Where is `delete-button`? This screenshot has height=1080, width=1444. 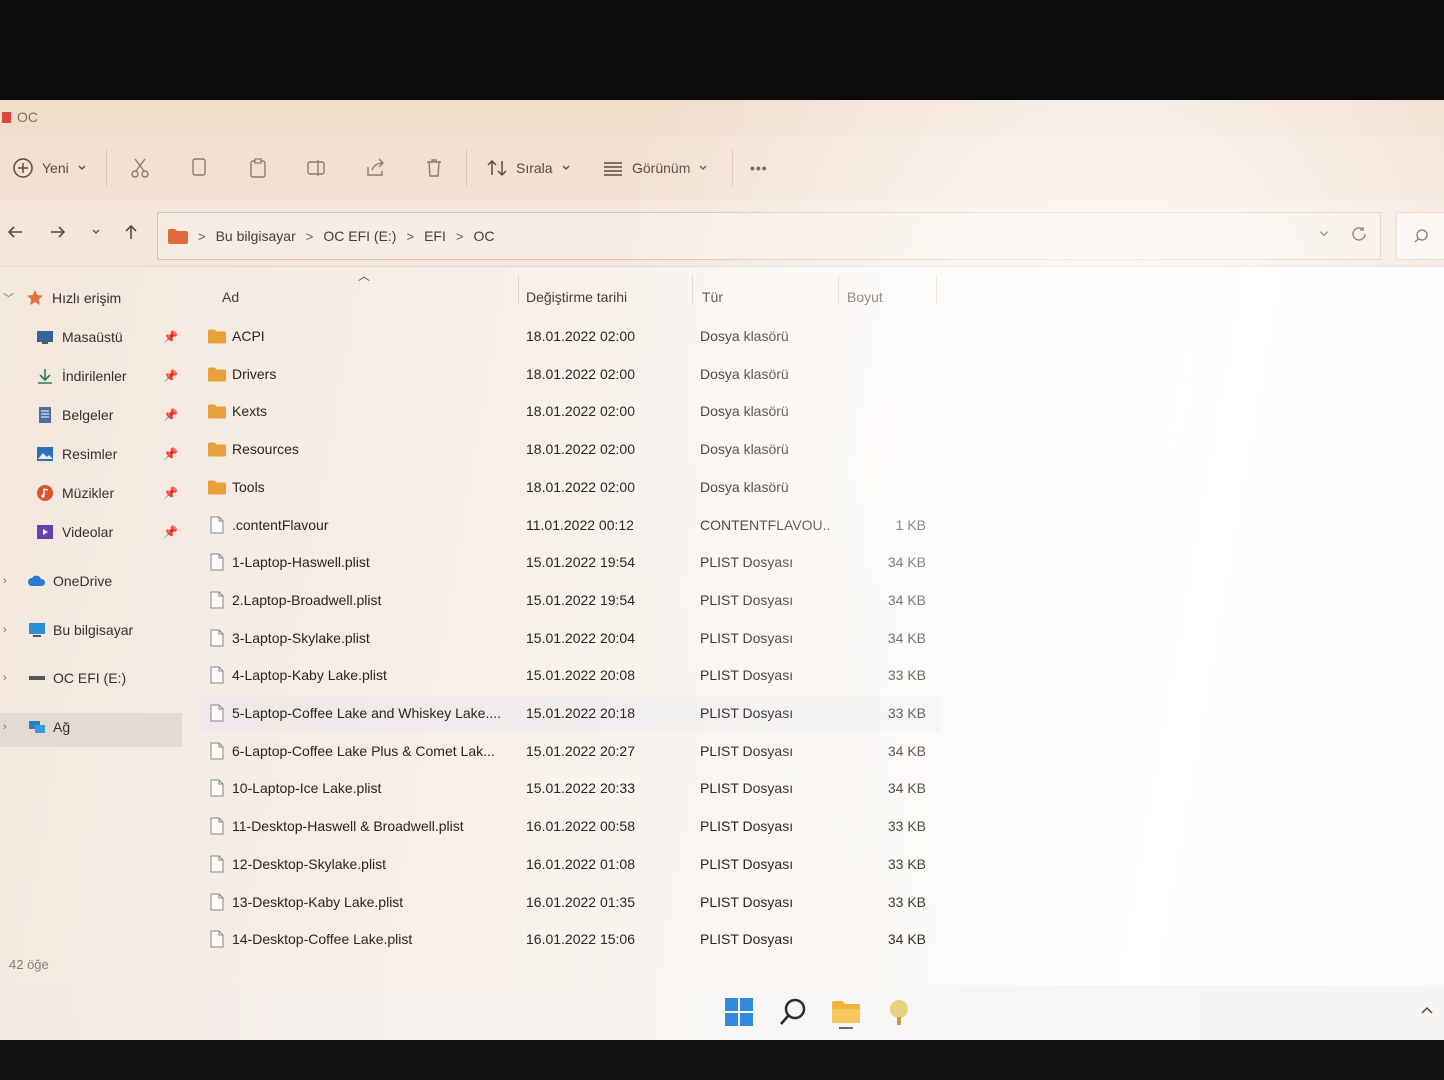 delete-button is located at coordinates (434, 168).